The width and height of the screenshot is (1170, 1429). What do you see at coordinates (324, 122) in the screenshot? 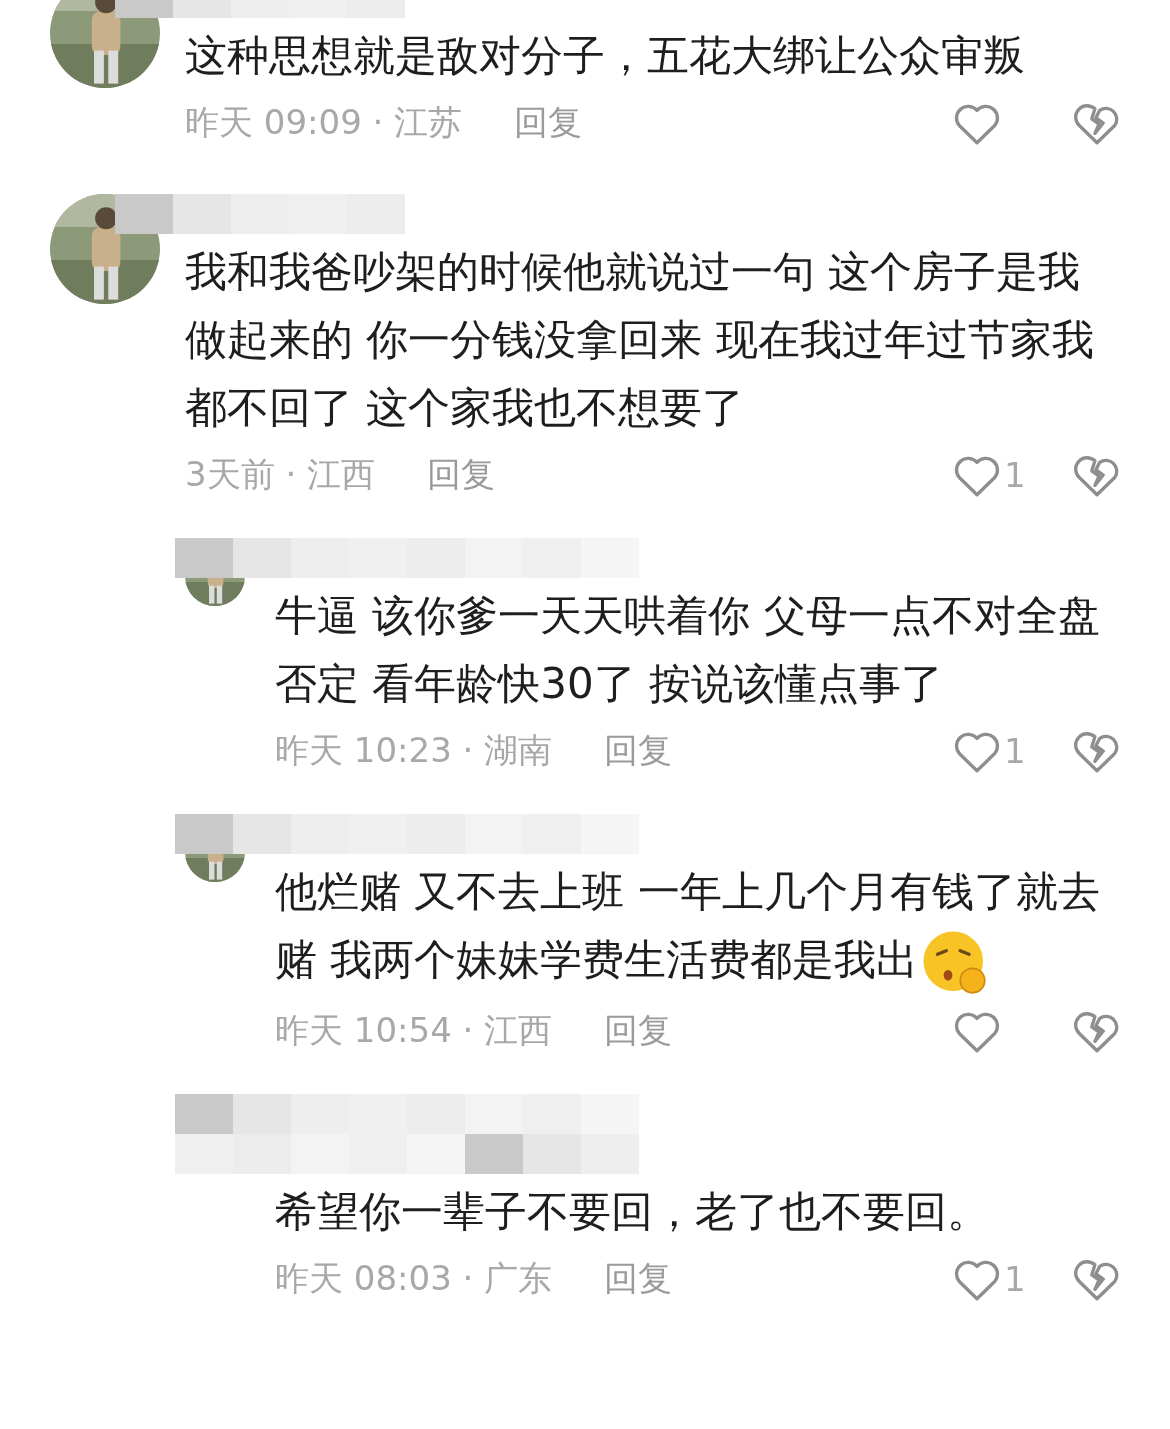
I see `comment-time-location: 昨天 09:09 · 江苏` at bounding box center [324, 122].